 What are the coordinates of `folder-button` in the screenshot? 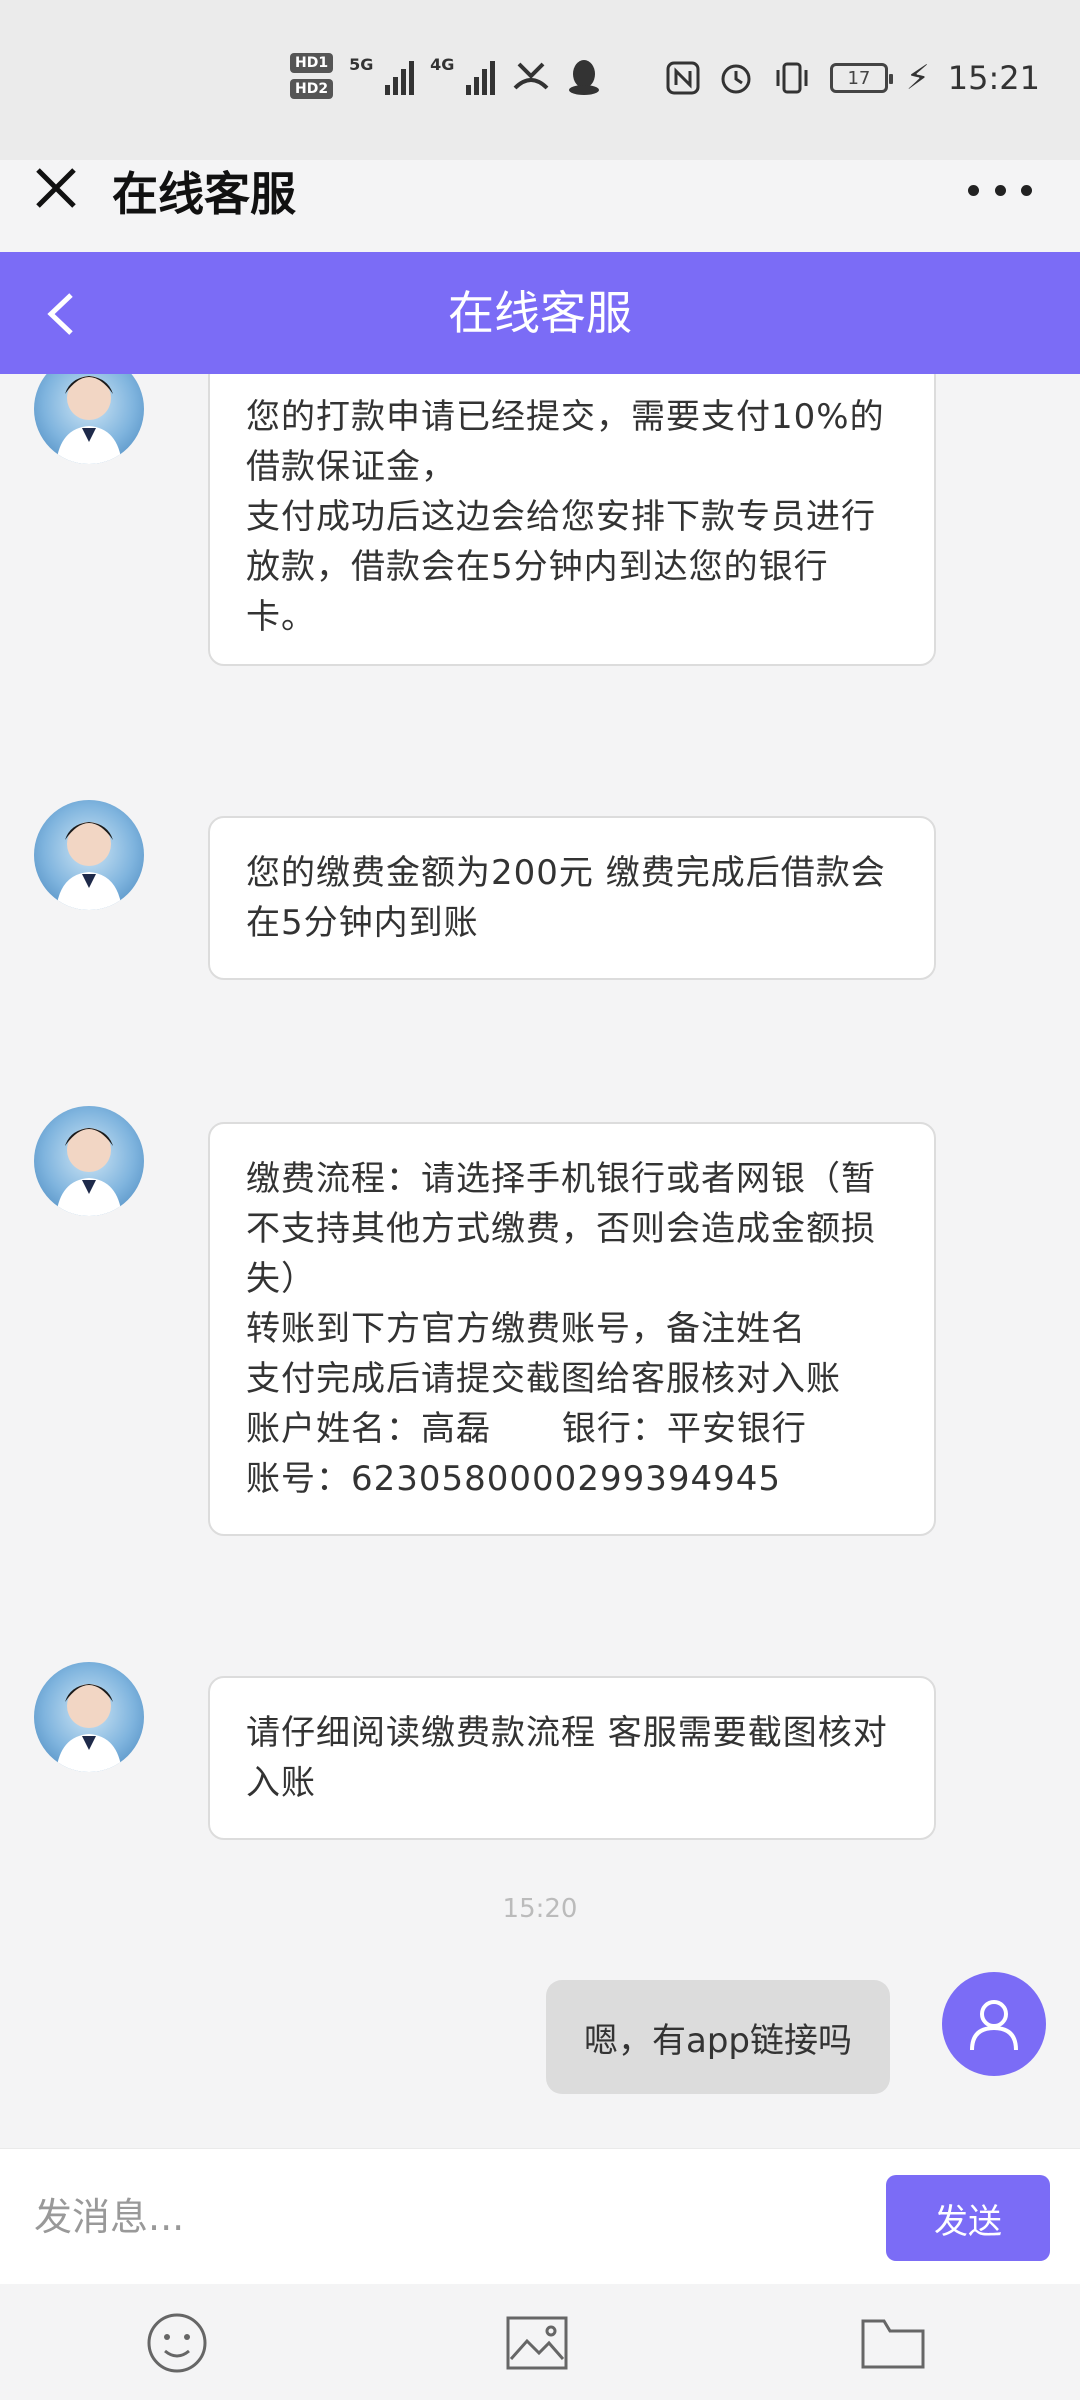 It's located at (893, 2343).